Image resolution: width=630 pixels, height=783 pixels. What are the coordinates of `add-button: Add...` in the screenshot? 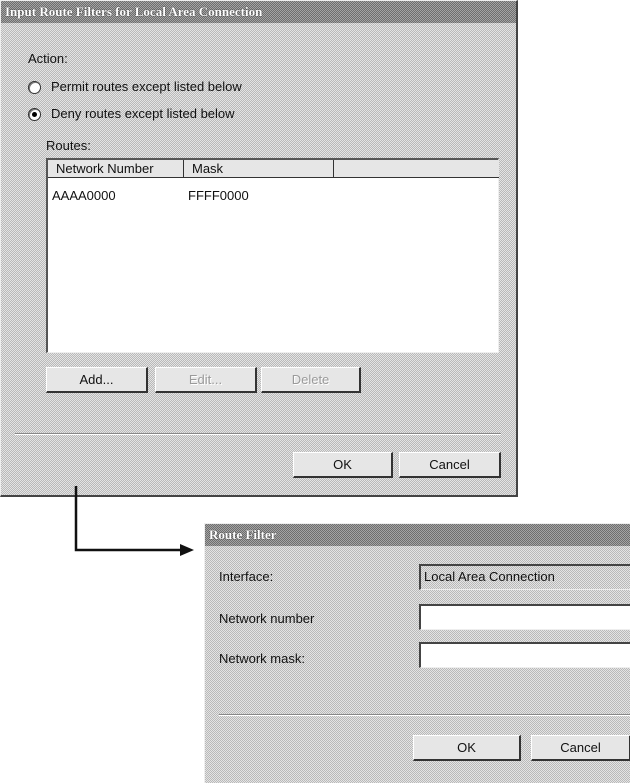 It's located at (97, 380).